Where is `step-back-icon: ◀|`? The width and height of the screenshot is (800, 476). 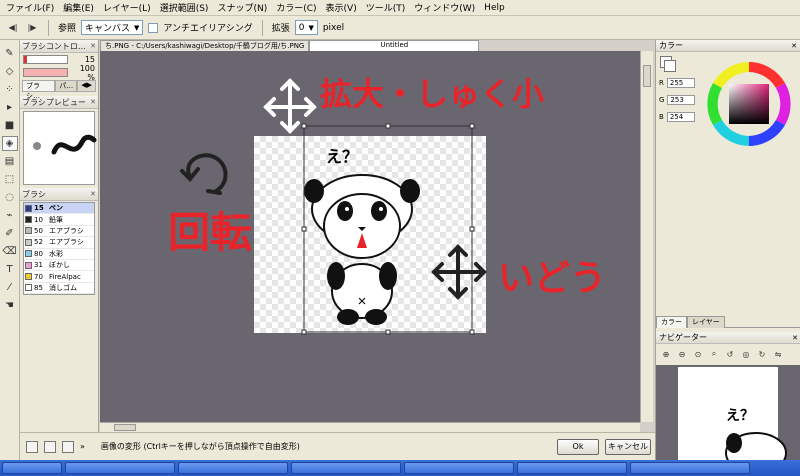 step-back-icon: ◀| is located at coordinates (13, 28).